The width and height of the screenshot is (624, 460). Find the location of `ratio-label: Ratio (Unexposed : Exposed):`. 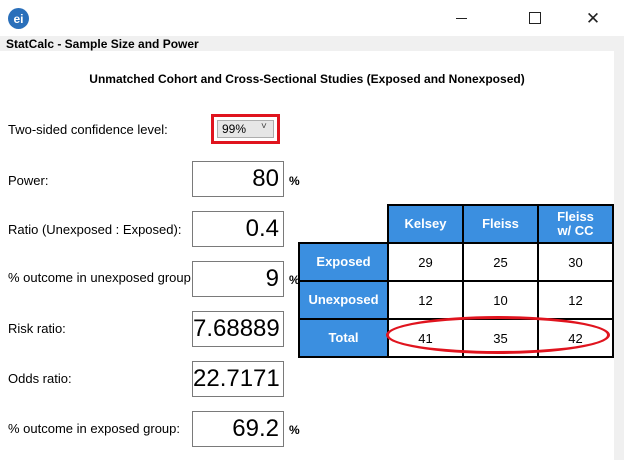

ratio-label: Ratio (Unexposed : Exposed): is located at coordinates (95, 229).